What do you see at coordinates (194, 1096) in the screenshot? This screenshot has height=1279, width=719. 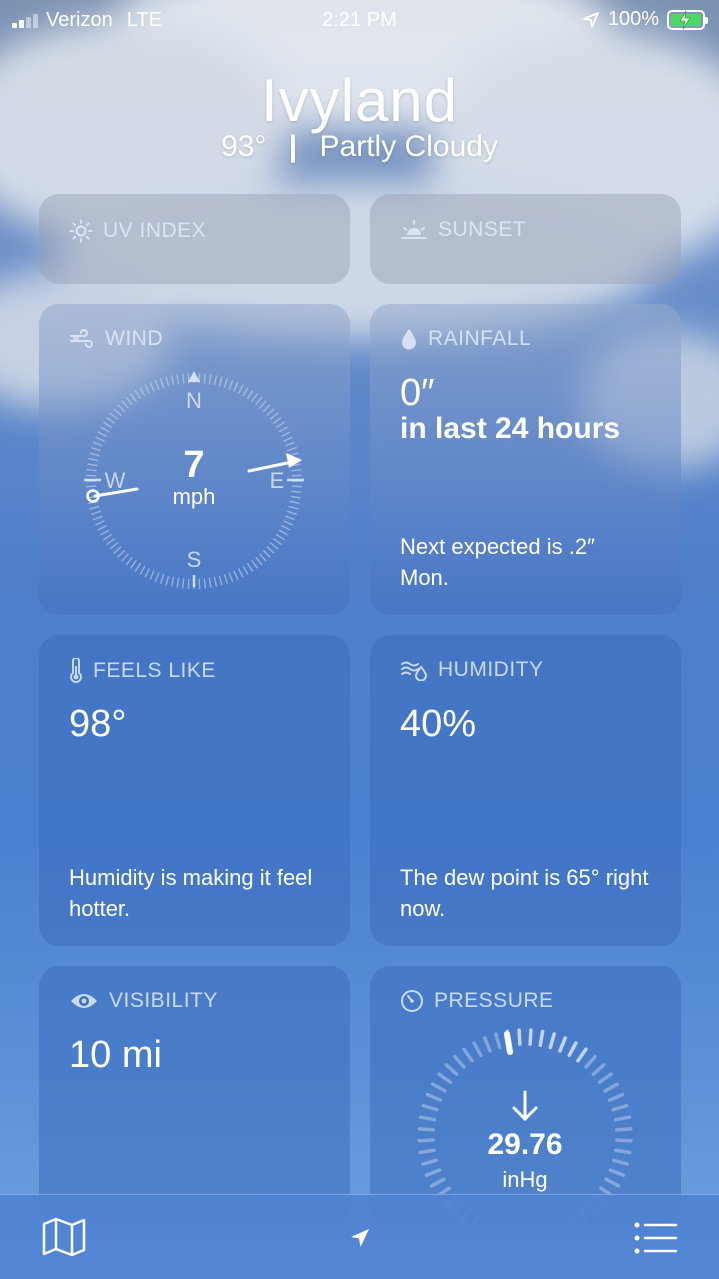 I see `visibility-card: VISIBILITY 10 mi` at bounding box center [194, 1096].